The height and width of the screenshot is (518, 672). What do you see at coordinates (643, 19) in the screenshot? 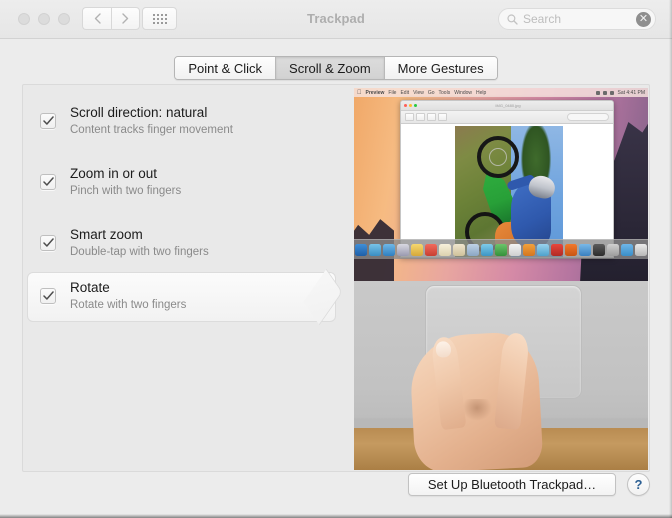
I see `clear-search-icon: ✕` at bounding box center [643, 19].